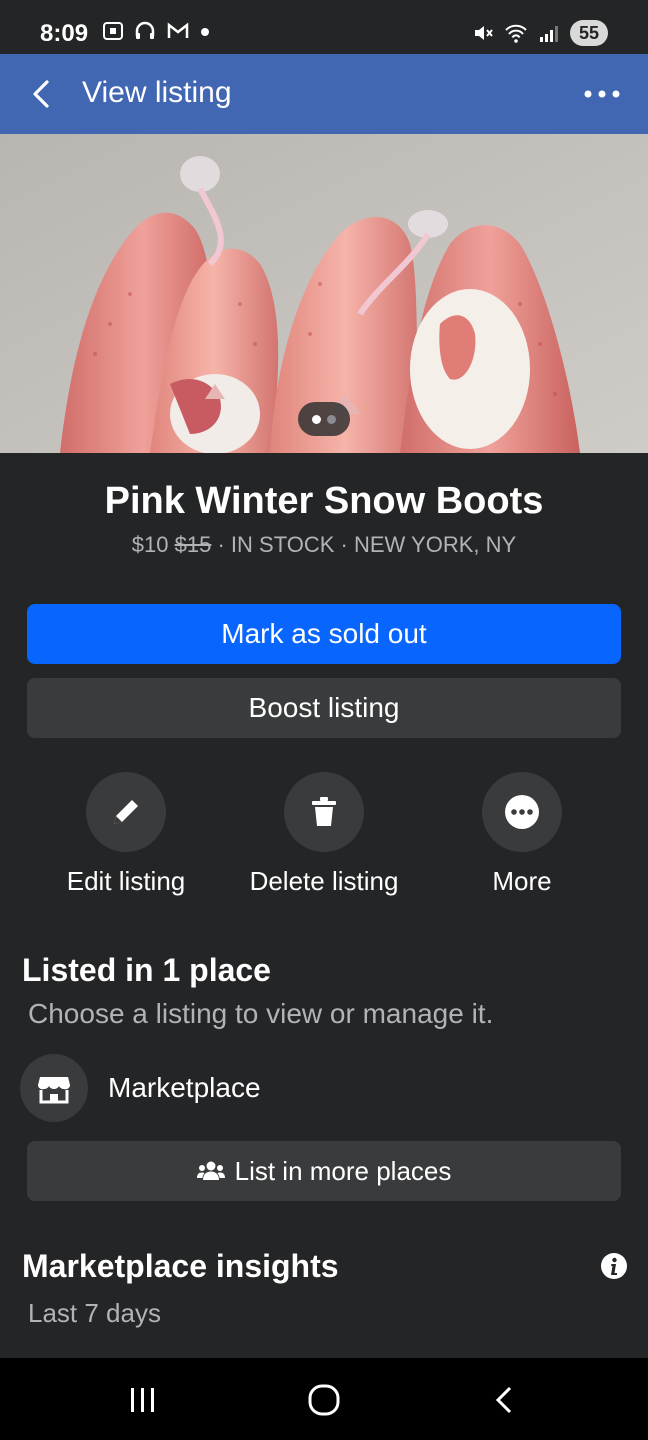  Describe the element at coordinates (156, 31) in the screenshot. I see `status-icons-left` at that location.